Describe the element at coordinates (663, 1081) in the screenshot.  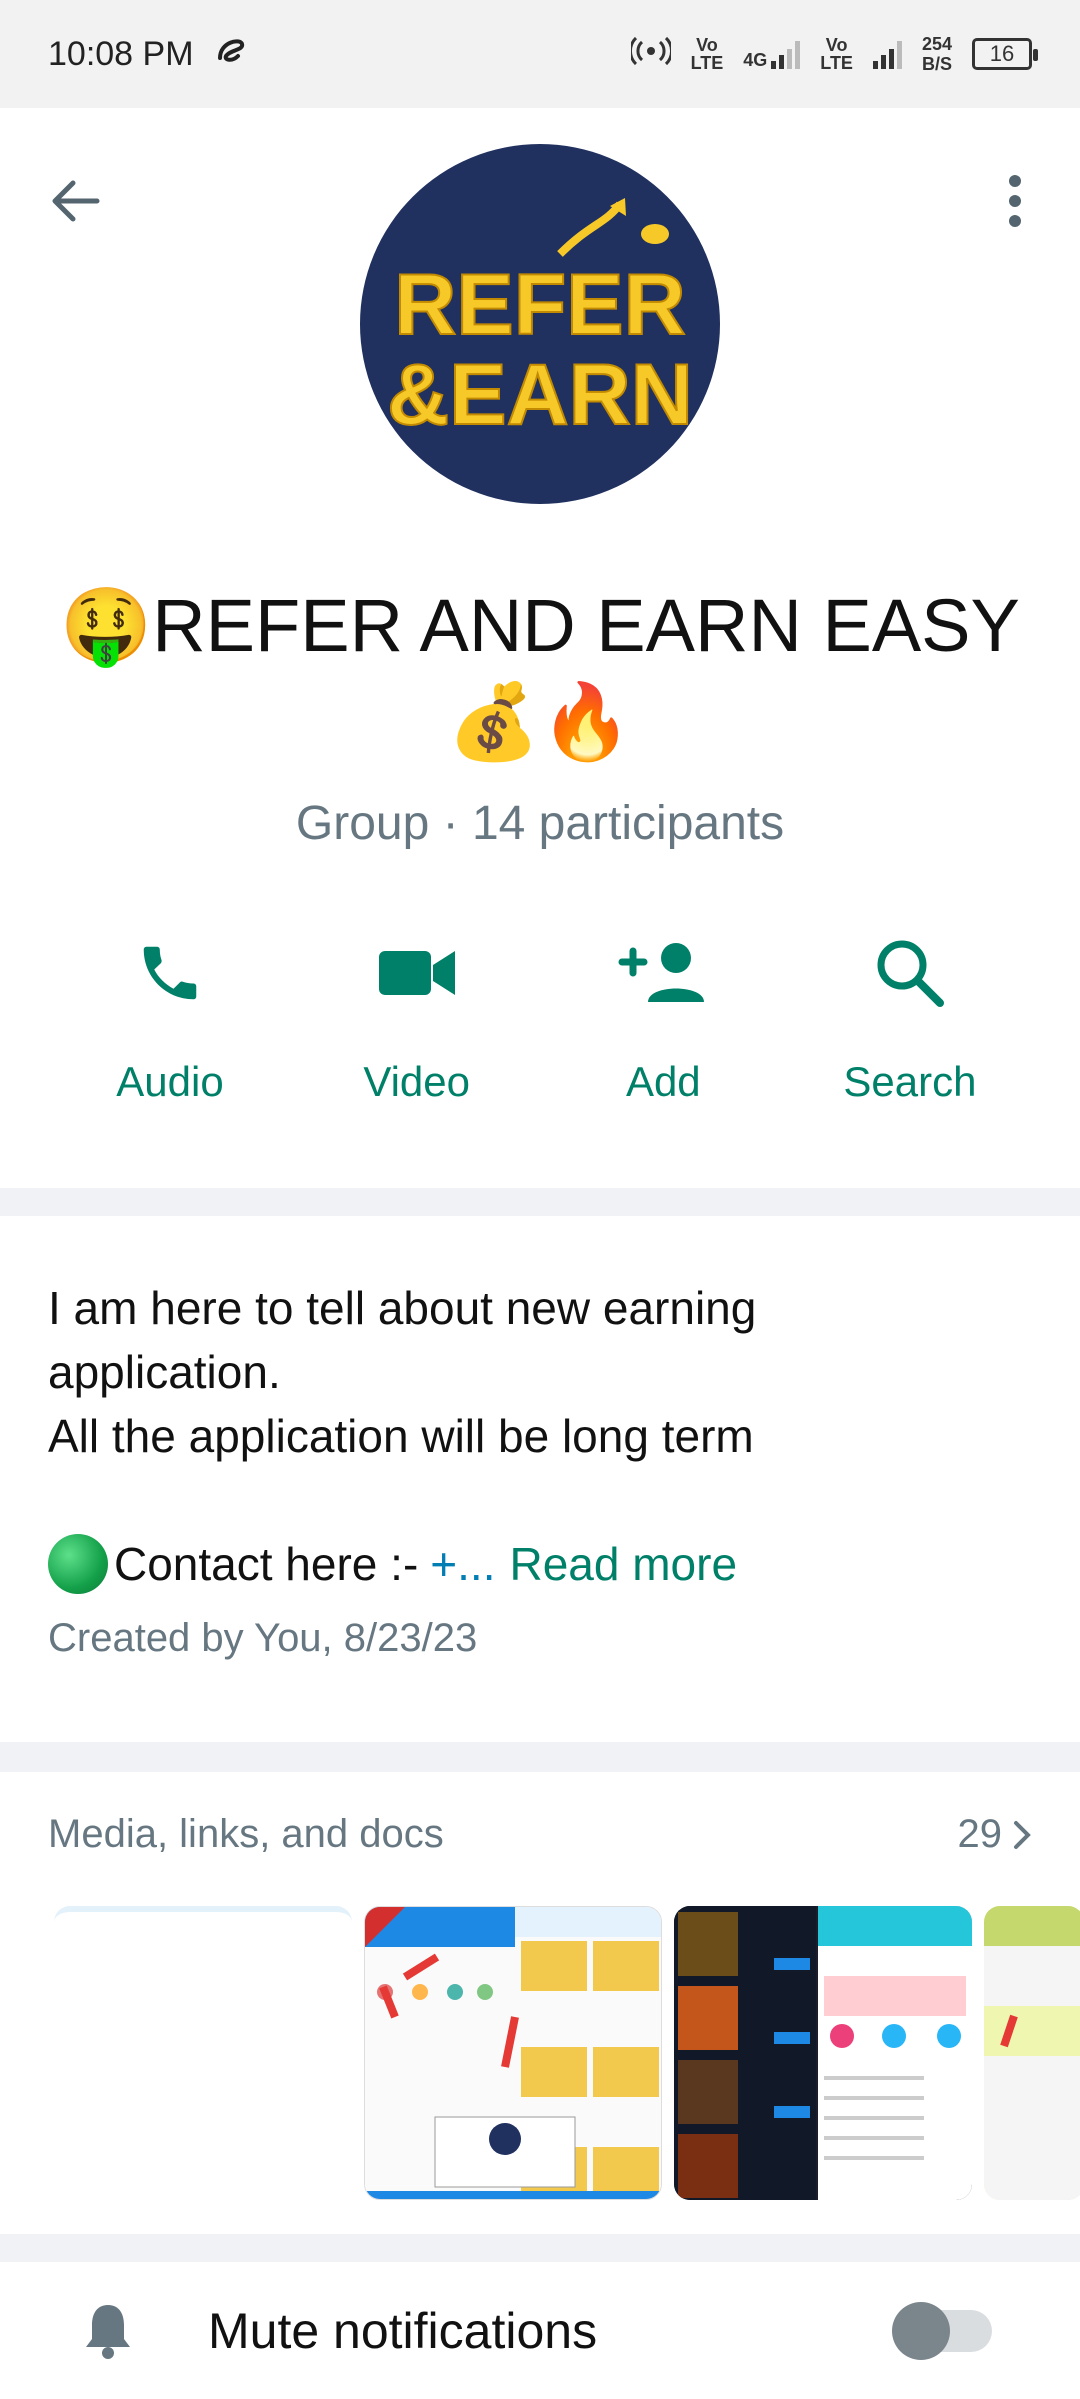
I see `add-label: Add` at that location.